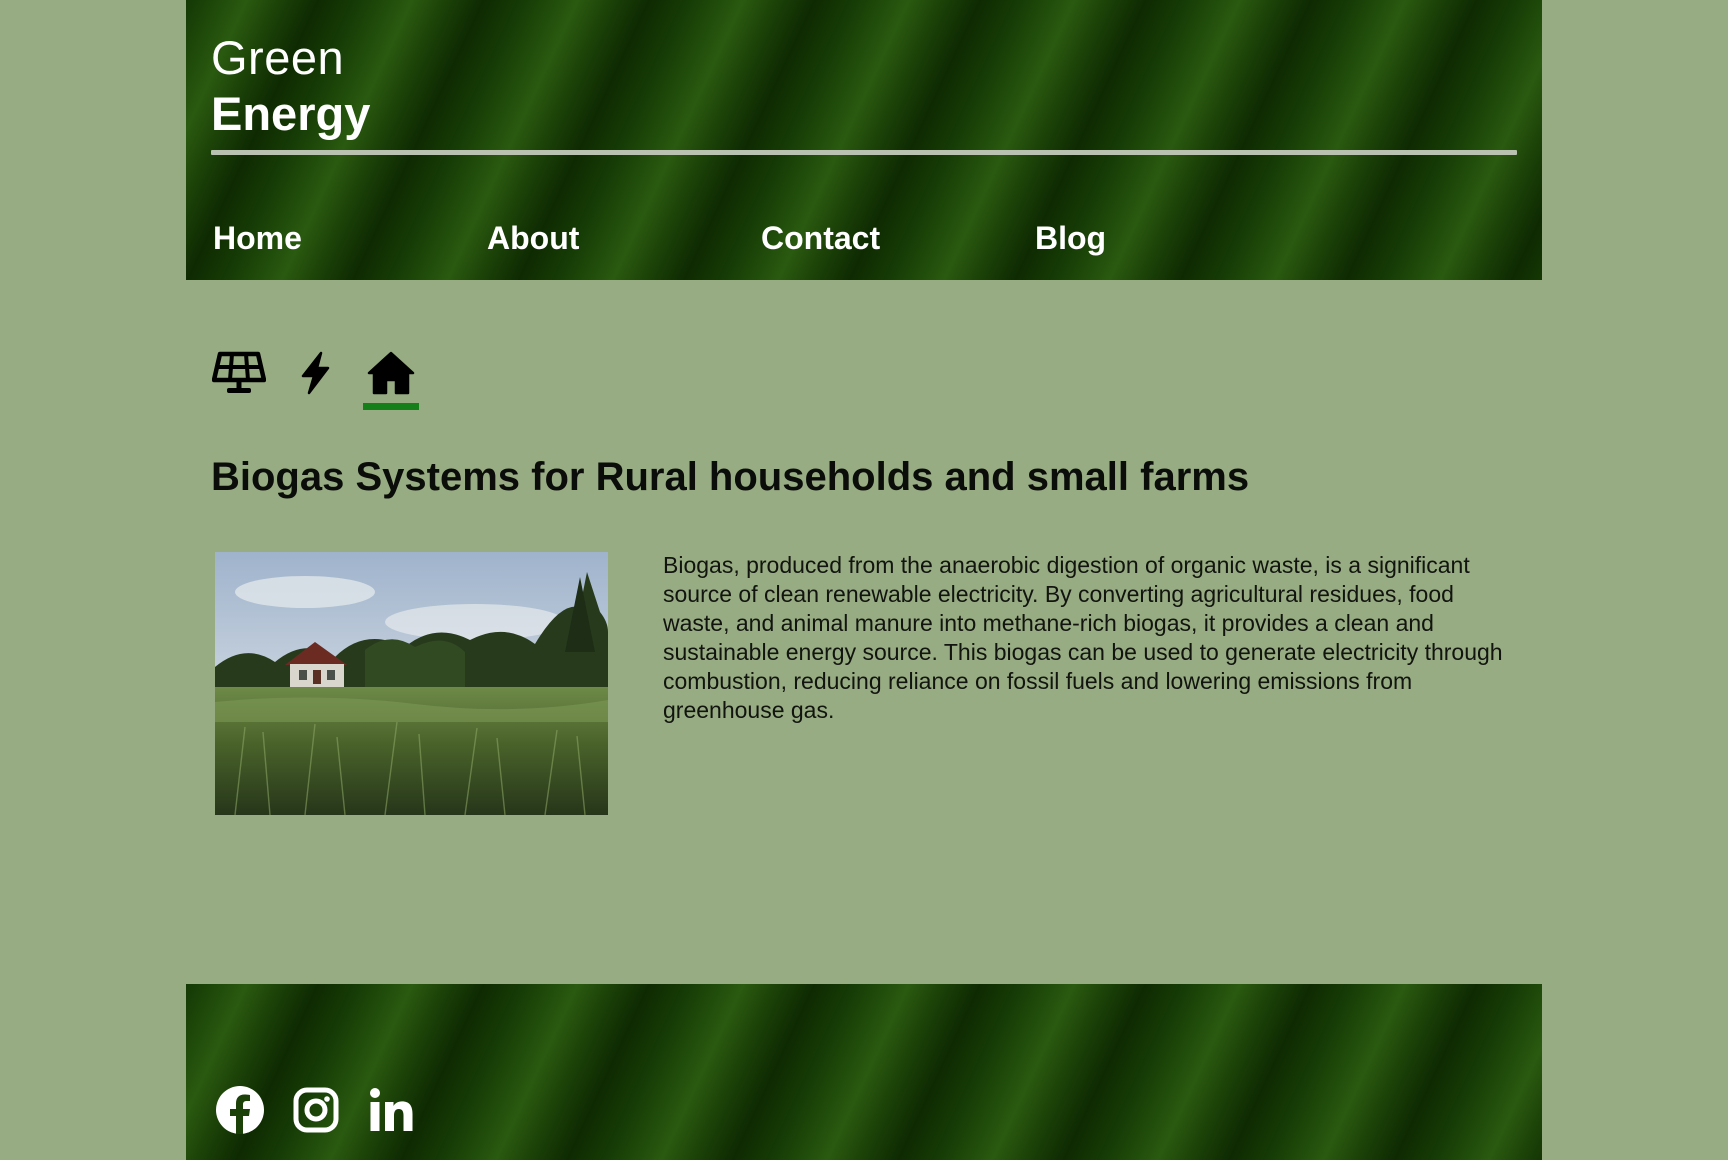 The width and height of the screenshot is (1728, 1160). Describe the element at coordinates (411, 683) in the screenshot. I see `article-photo` at that location.